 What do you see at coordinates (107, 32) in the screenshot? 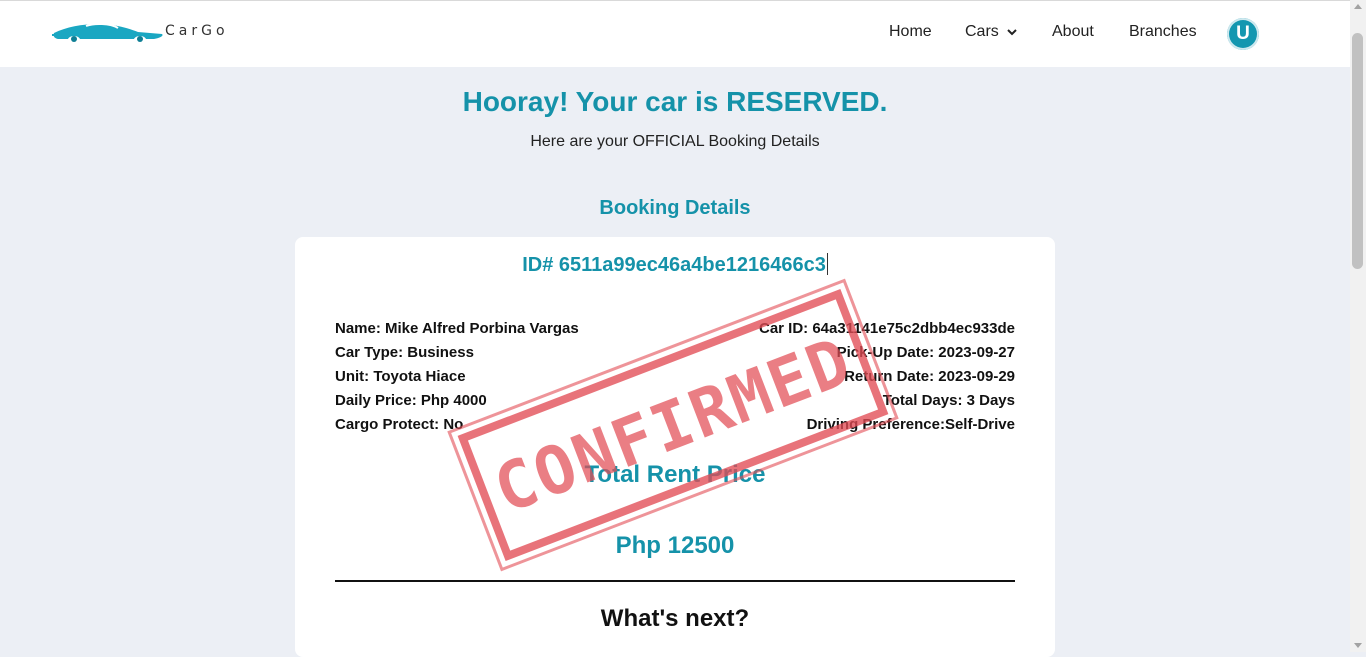
I see `car-silhouette-icon` at bounding box center [107, 32].